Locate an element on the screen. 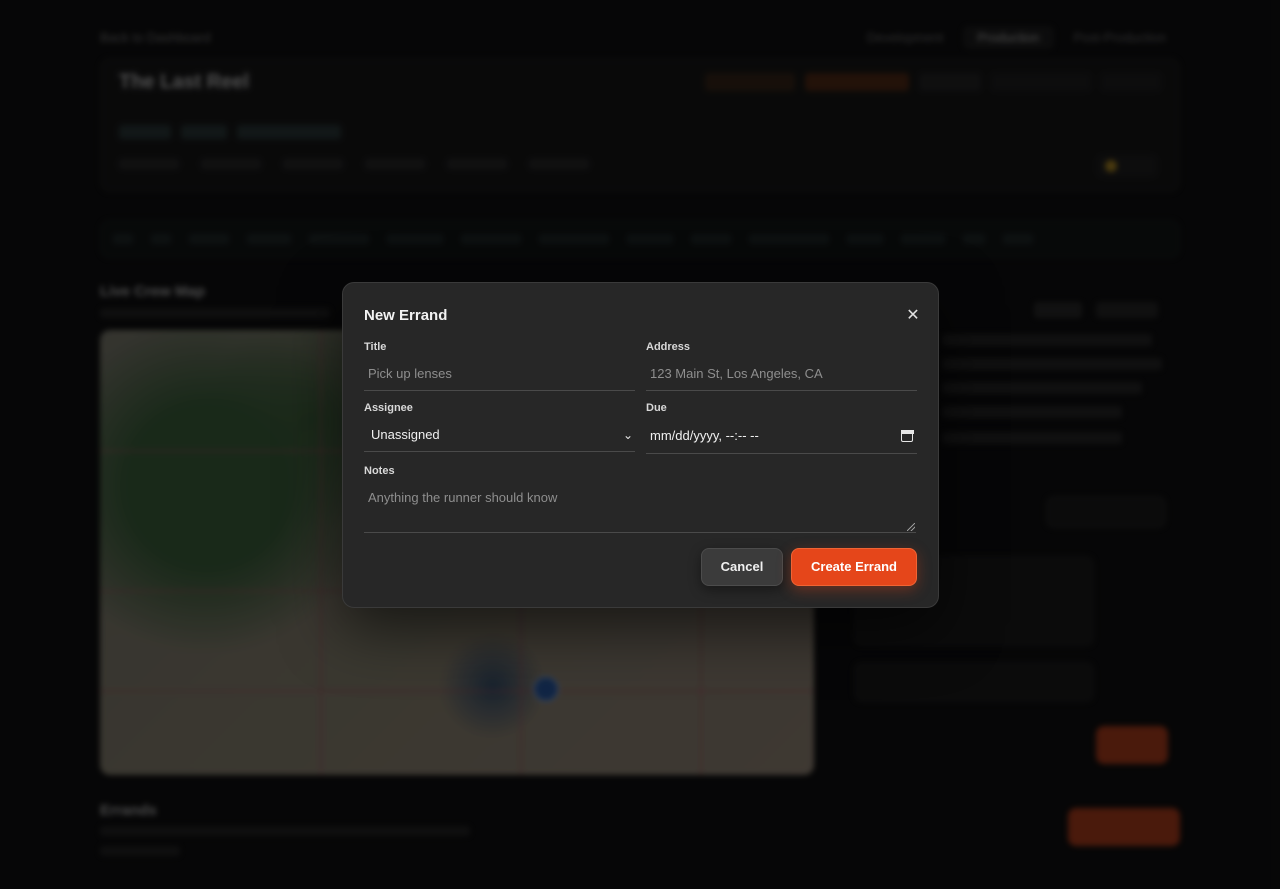  calendar-icon is located at coordinates (907, 435).